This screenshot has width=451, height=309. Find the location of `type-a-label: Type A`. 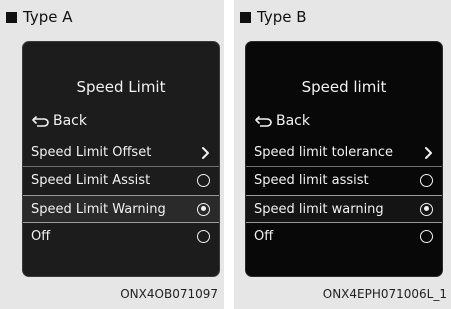

type-a-label: Type A is located at coordinates (39, 17).